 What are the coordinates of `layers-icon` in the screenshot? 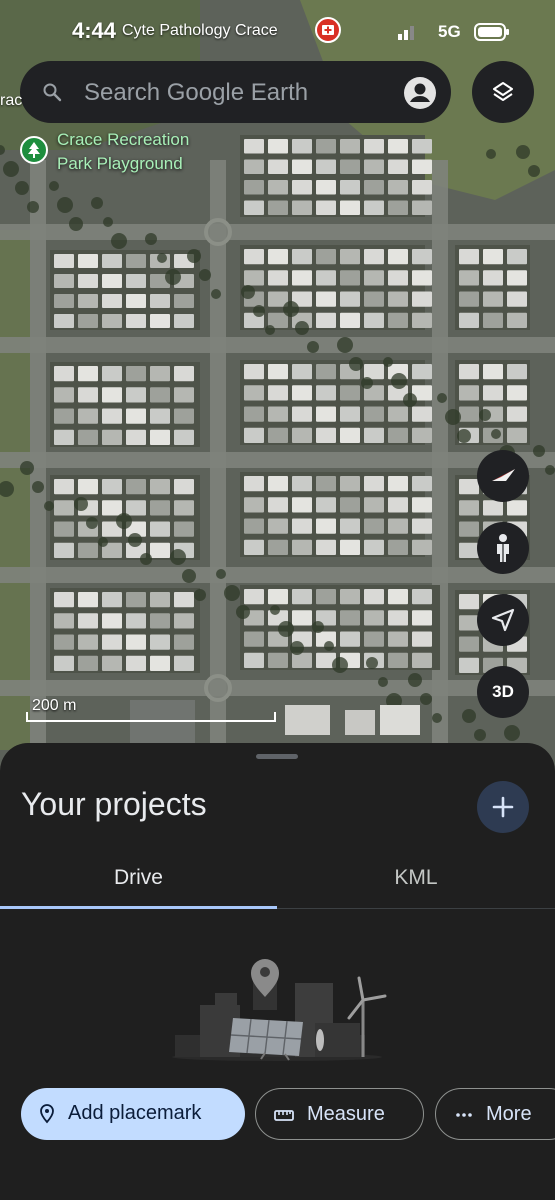 It's located at (503, 91).